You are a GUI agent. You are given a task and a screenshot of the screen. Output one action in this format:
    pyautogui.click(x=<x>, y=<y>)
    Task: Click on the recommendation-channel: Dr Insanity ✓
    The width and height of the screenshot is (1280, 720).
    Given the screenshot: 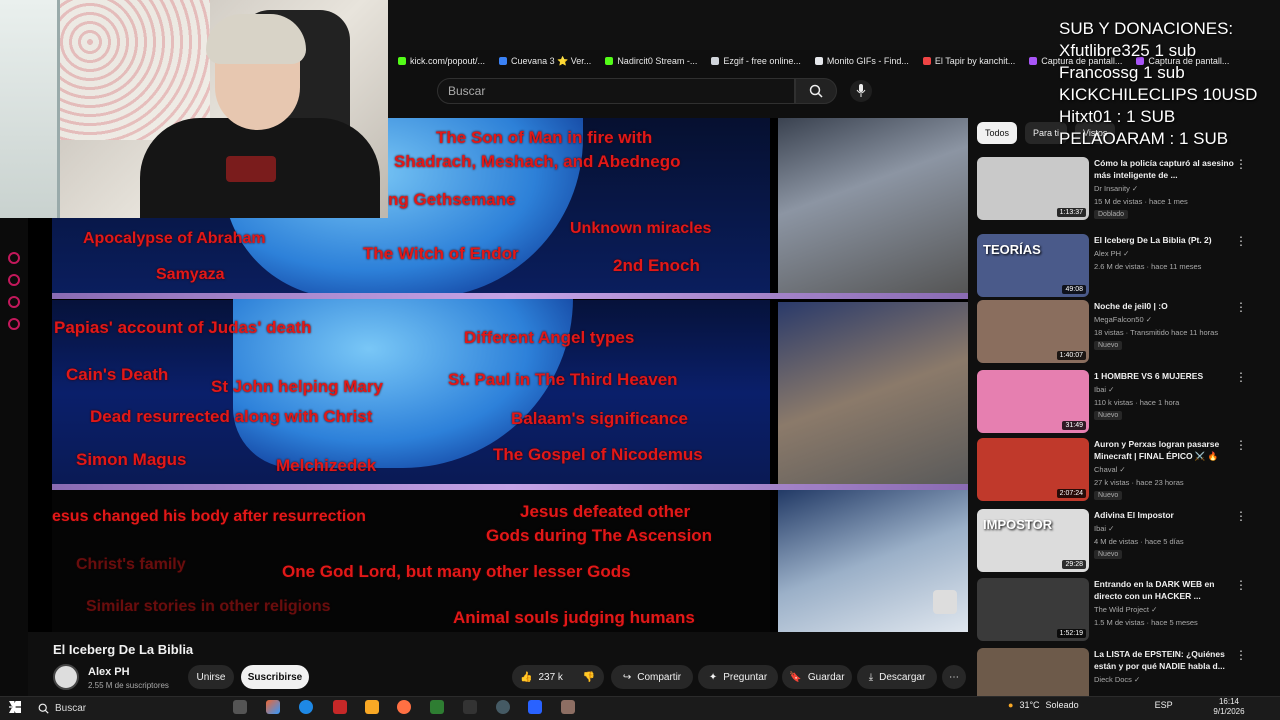 What is the action you would take?
    pyautogui.click(x=1116, y=188)
    